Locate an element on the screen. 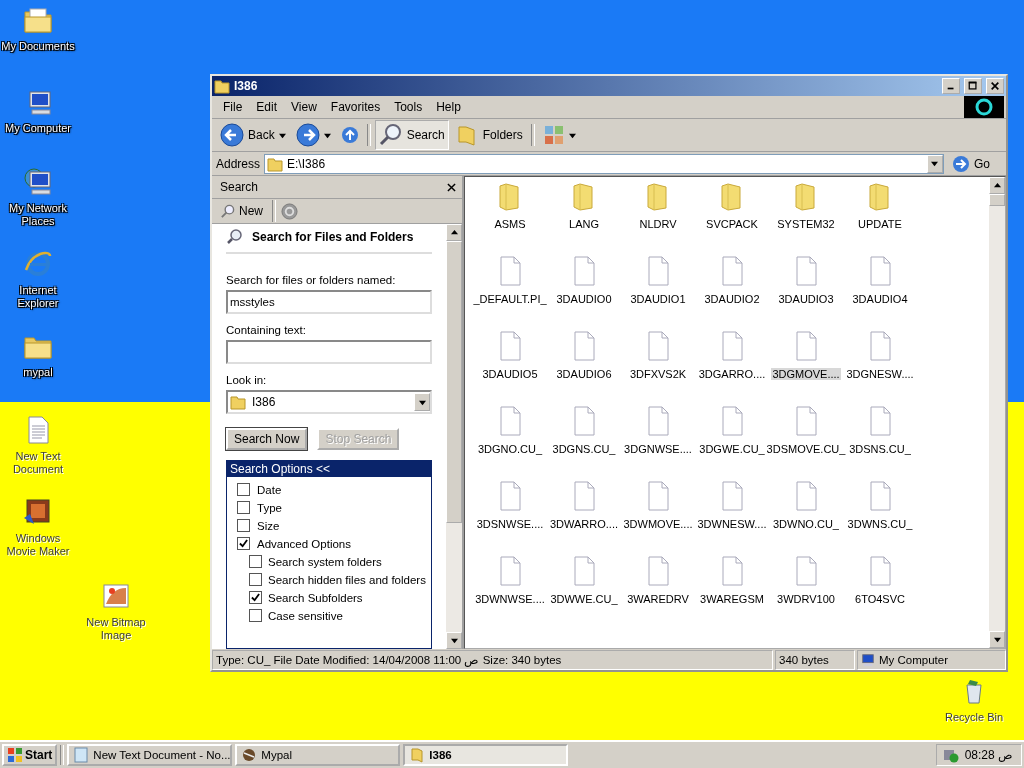 Image resolution: width=1024 pixels, height=768 pixels. search-button: Search is located at coordinates (411, 135).